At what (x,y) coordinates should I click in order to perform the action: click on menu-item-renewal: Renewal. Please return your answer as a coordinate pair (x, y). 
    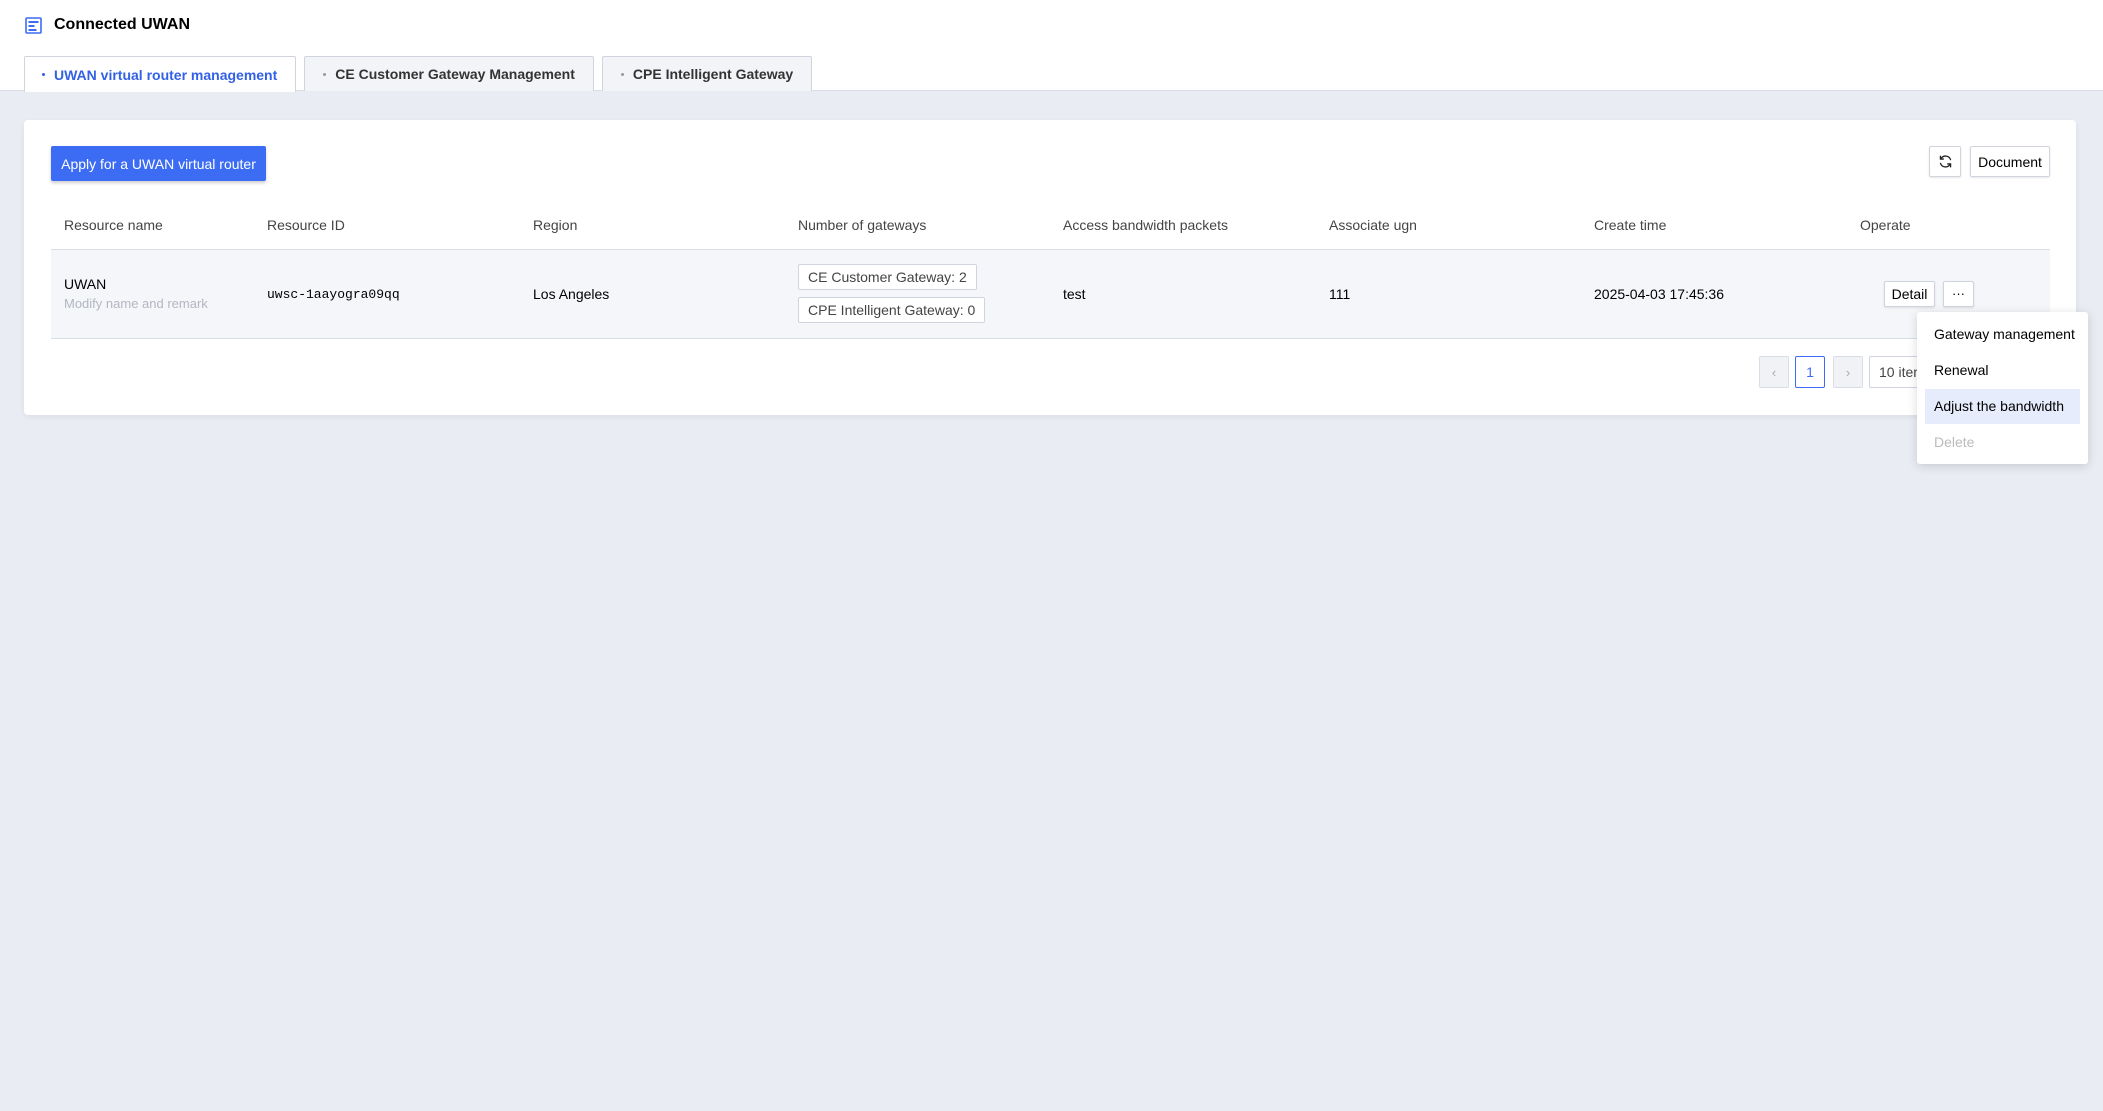
    Looking at the image, I should click on (2002, 370).